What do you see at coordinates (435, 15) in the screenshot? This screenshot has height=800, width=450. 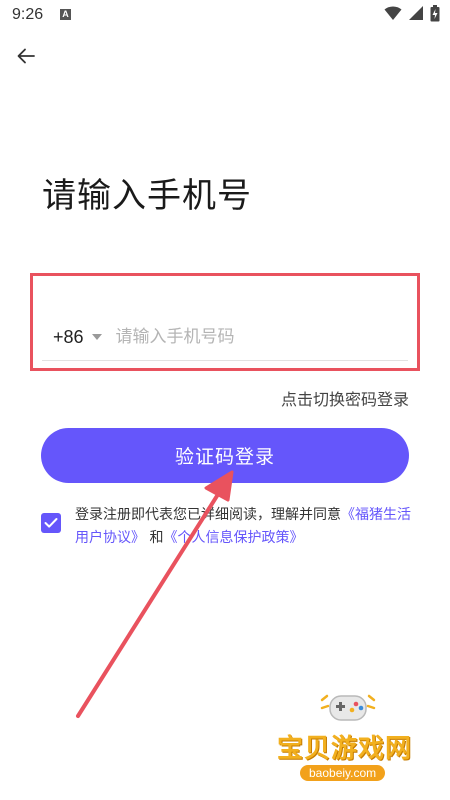 I see `battery-icon` at bounding box center [435, 15].